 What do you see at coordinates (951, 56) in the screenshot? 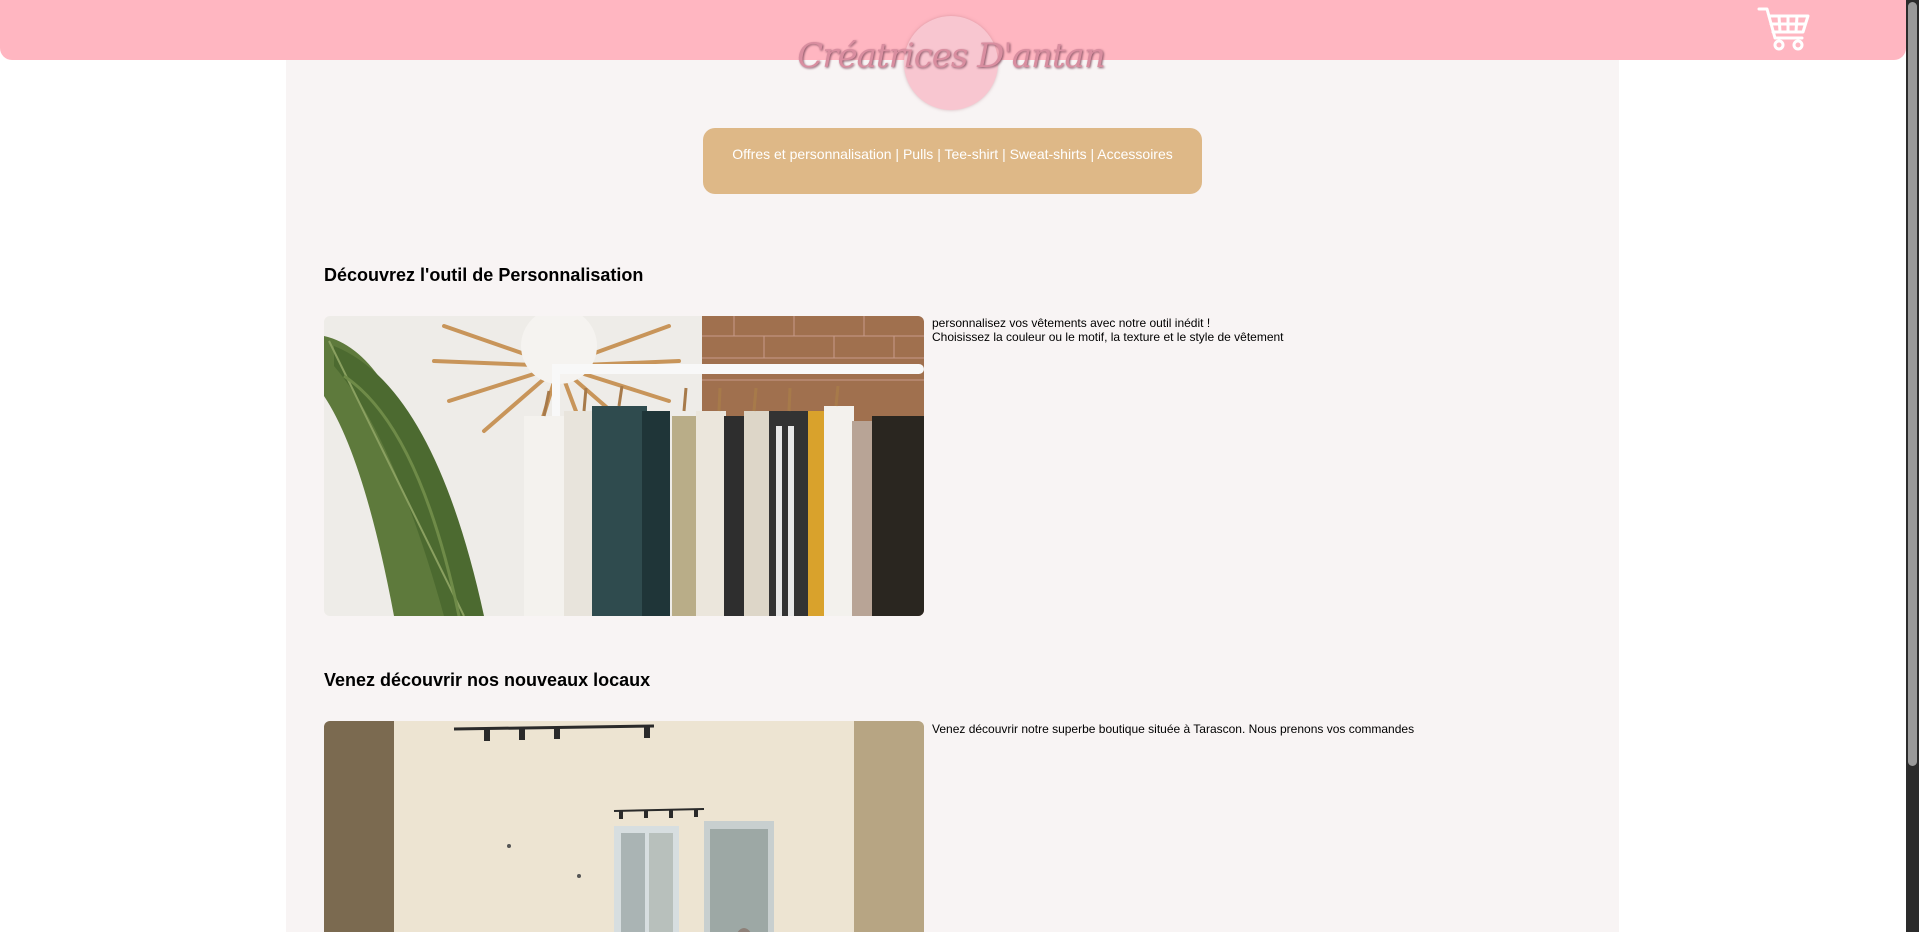
I see `logo: Créatrices D'antan` at bounding box center [951, 56].